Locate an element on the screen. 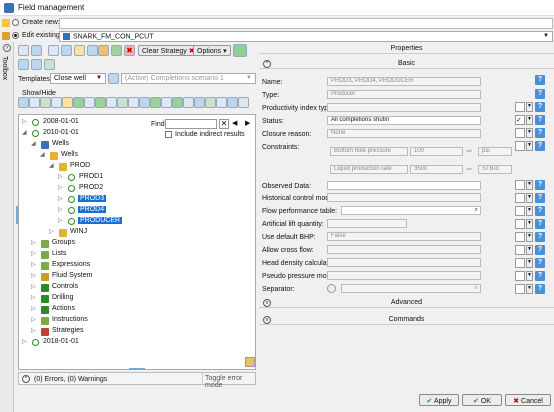  separator-icon is located at coordinates (331, 288).